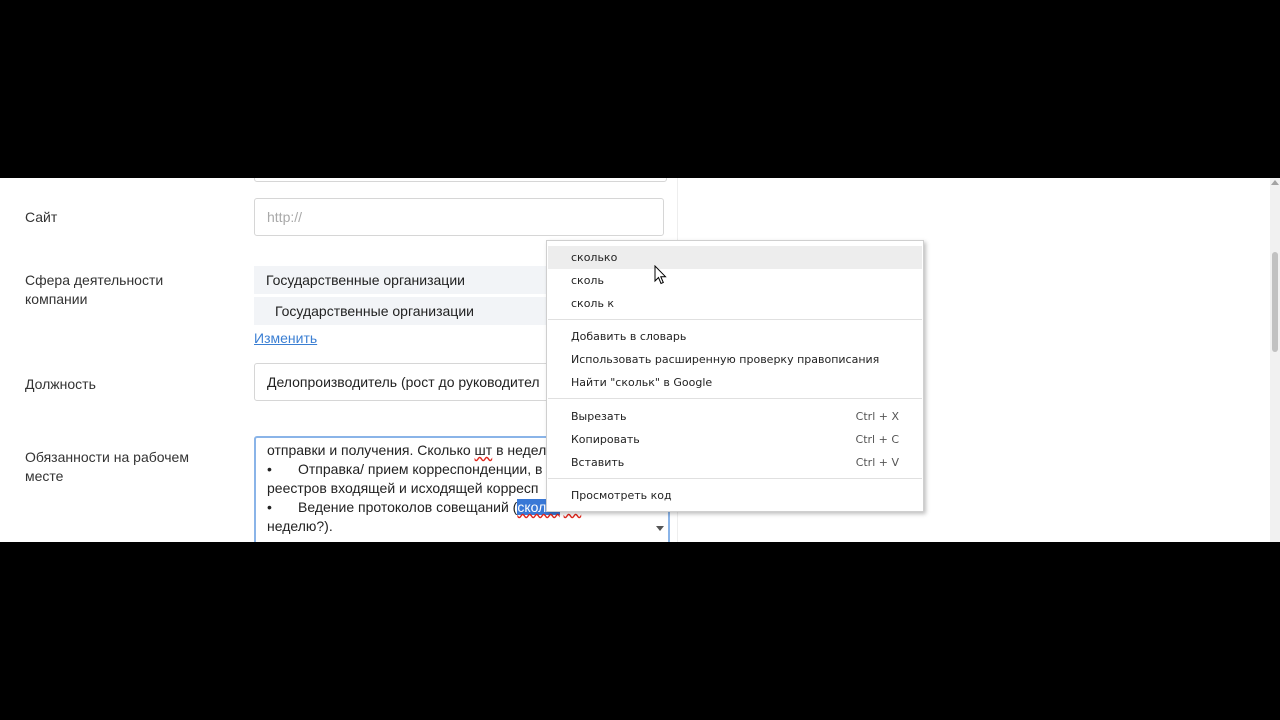 This screenshot has height=720, width=1280. I want to click on site-input: http://, so click(459, 217).